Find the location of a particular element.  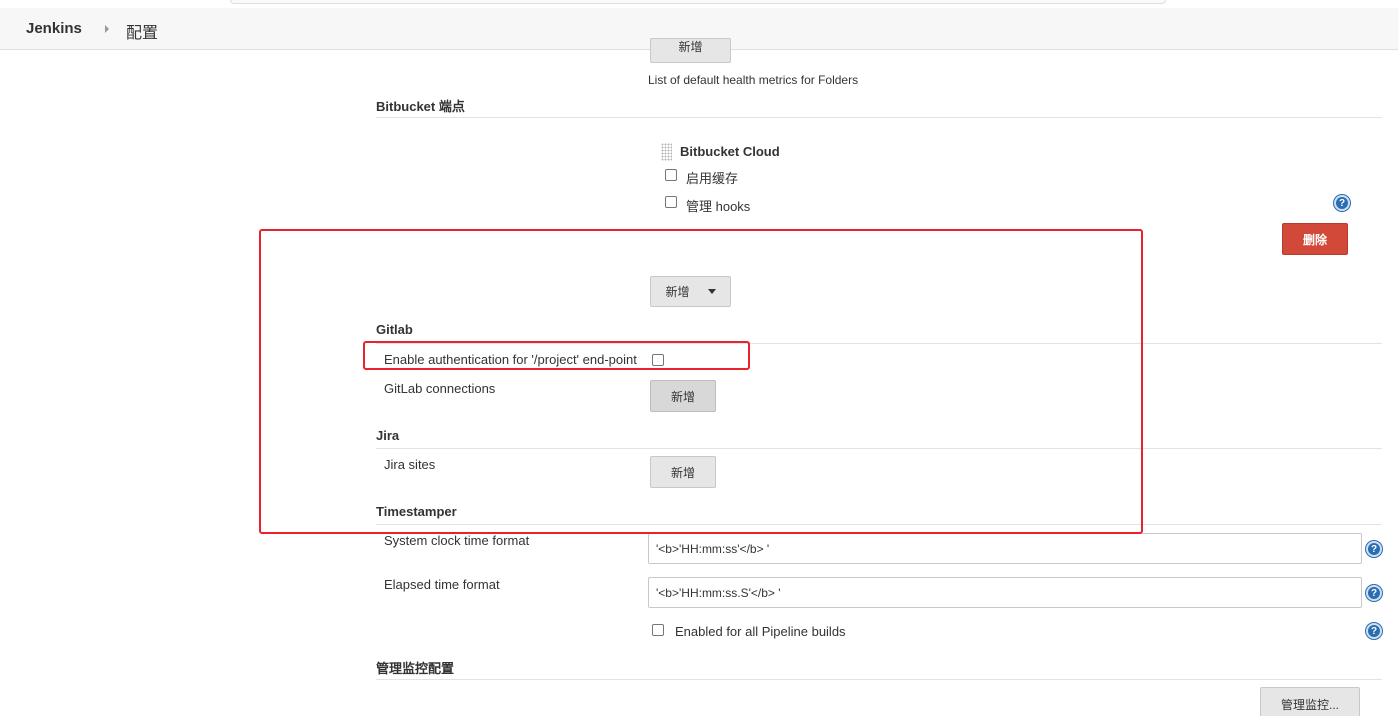

browser-top-strip is located at coordinates (699, 4).